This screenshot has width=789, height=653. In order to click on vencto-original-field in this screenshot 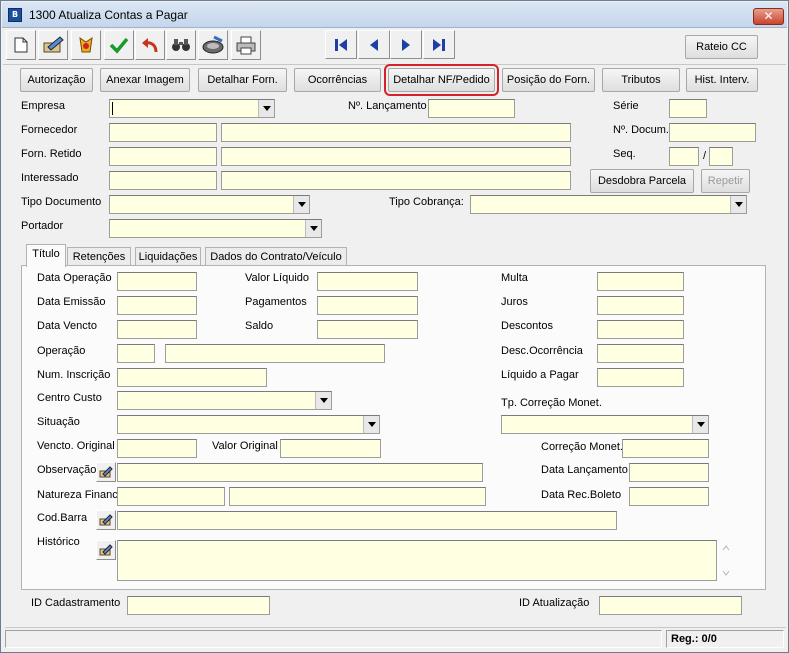, I will do `click(157, 448)`.